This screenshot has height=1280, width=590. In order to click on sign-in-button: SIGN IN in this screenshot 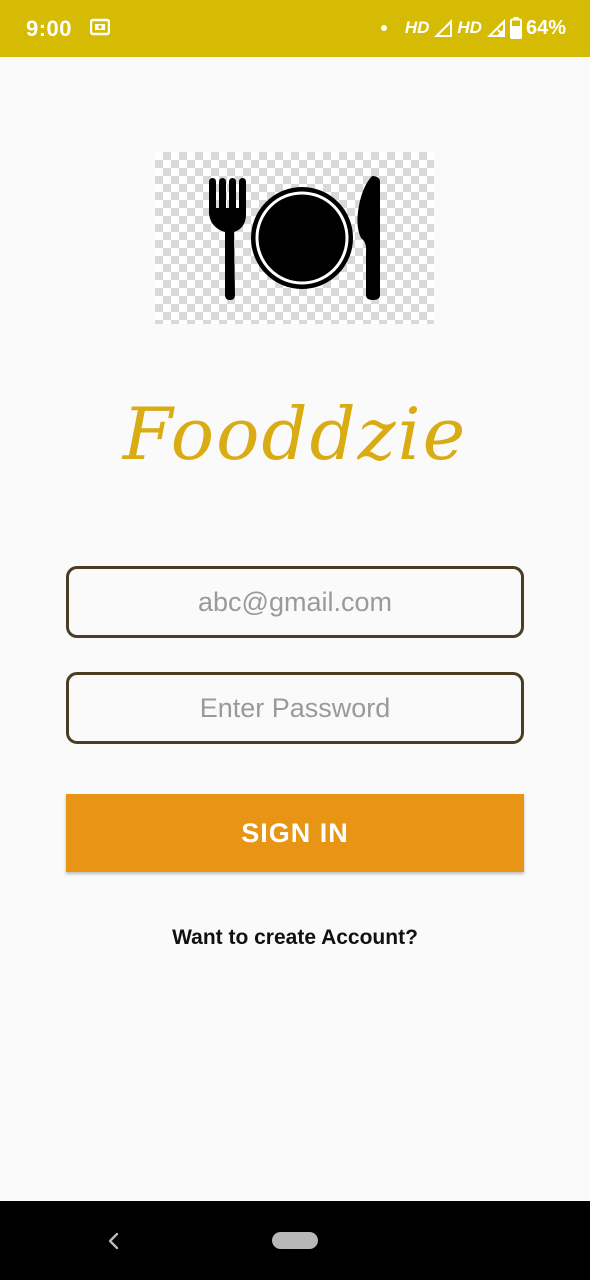, I will do `click(295, 833)`.